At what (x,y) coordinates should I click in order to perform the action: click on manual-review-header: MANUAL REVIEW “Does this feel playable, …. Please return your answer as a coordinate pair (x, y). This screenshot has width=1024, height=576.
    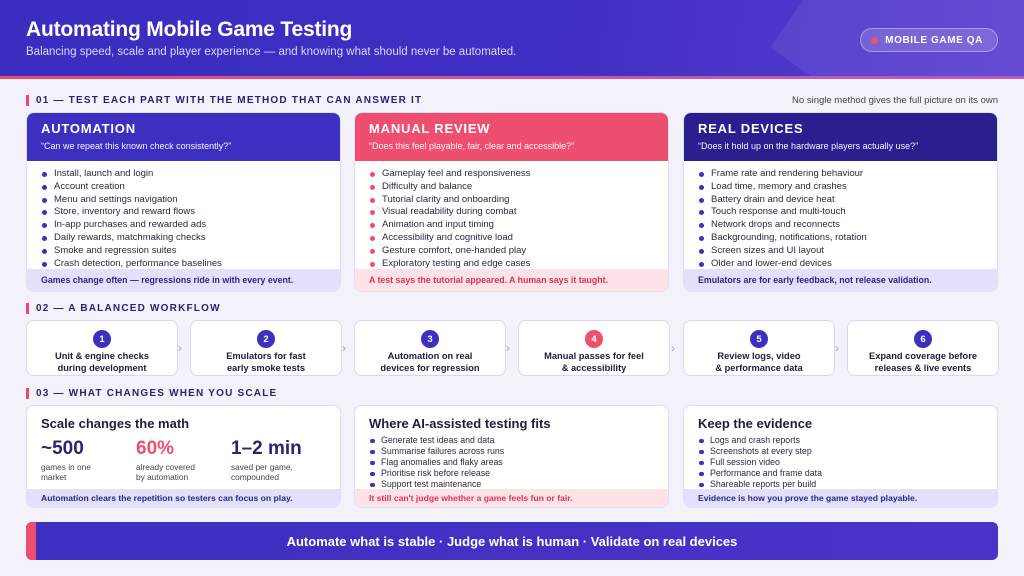
    Looking at the image, I should click on (511, 137).